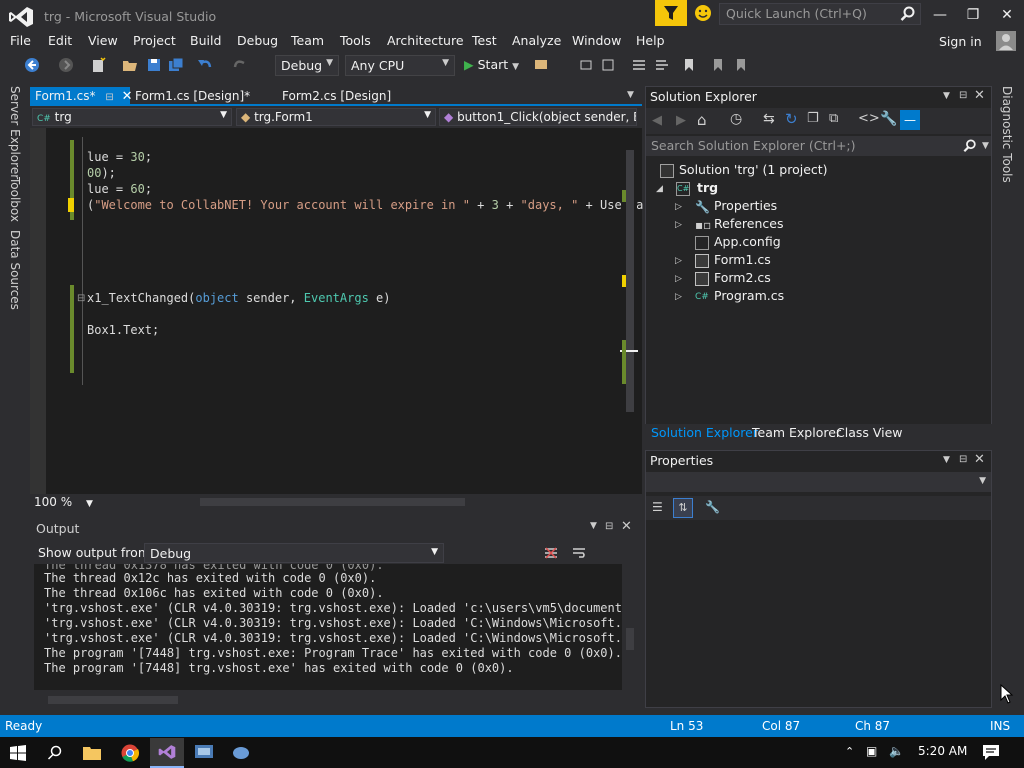 Image resolution: width=1024 pixels, height=768 pixels. What do you see at coordinates (749, 295) in the screenshot?
I see `tree-item-program-cs: Program.cs` at bounding box center [749, 295].